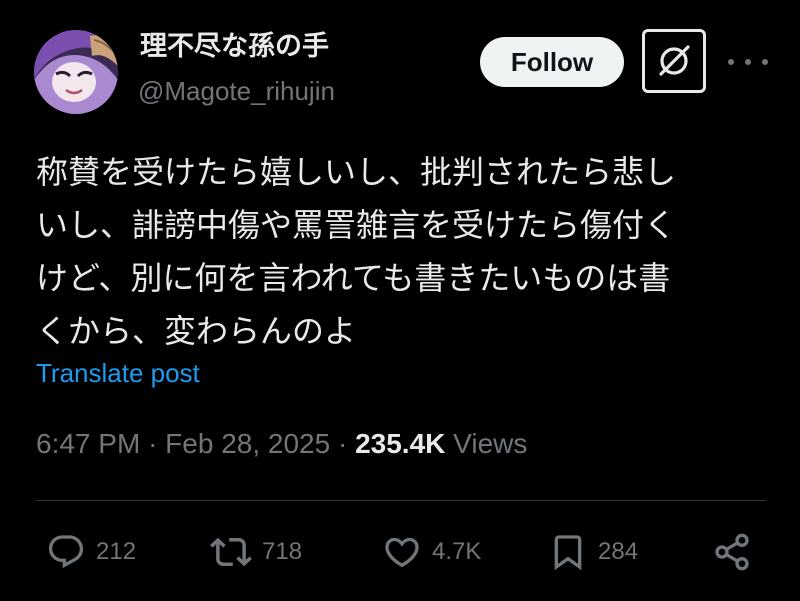 This screenshot has width=800, height=601. I want to click on bookmark-count: 284, so click(618, 551).